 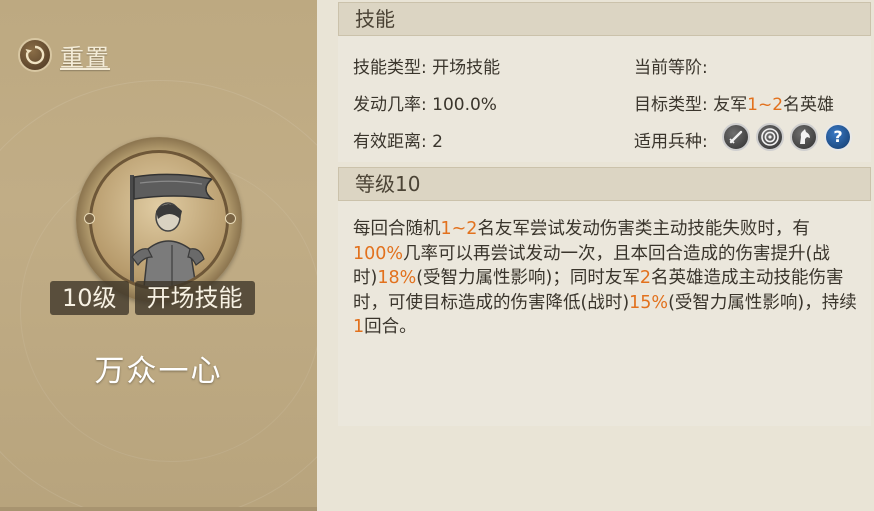 What do you see at coordinates (89, 298) in the screenshot?
I see `level-badge: 10级` at bounding box center [89, 298].